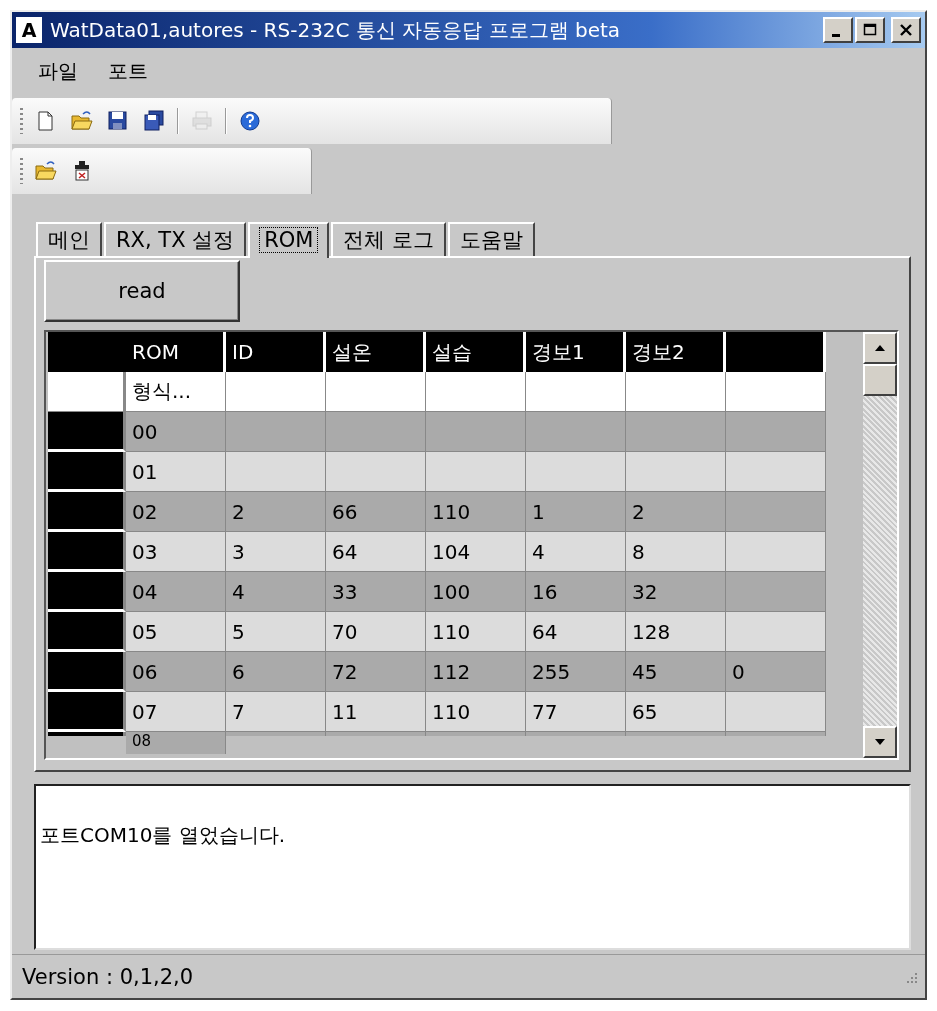 This screenshot has width=937, height=1011. Describe the element at coordinates (69, 239) in the screenshot. I see `tab: 메인` at that location.